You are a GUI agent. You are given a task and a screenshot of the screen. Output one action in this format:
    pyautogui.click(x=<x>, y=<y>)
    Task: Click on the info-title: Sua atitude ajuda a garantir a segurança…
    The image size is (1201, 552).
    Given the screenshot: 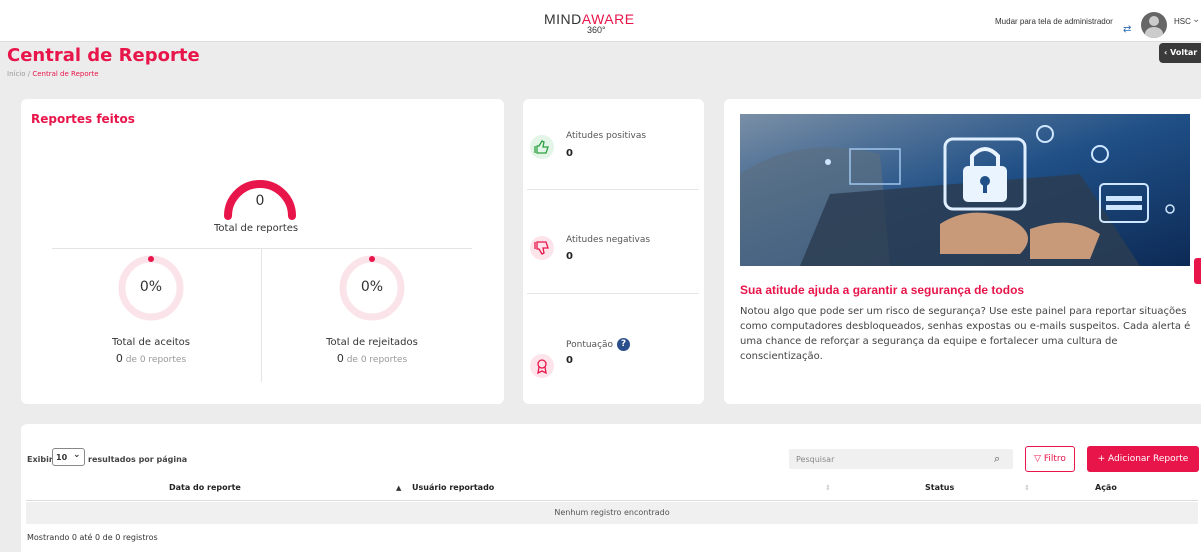 What is the action you would take?
    pyautogui.click(x=882, y=290)
    